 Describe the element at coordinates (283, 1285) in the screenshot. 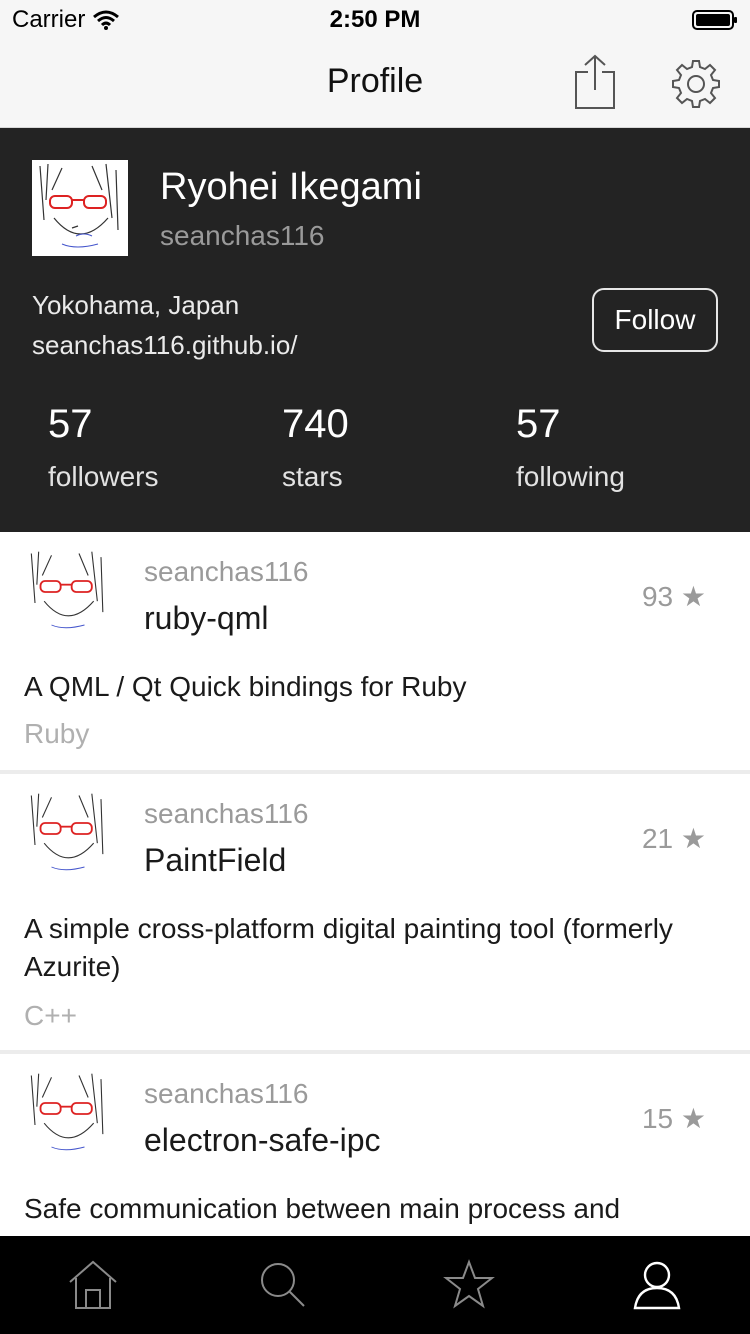

I see `search-icon` at that location.